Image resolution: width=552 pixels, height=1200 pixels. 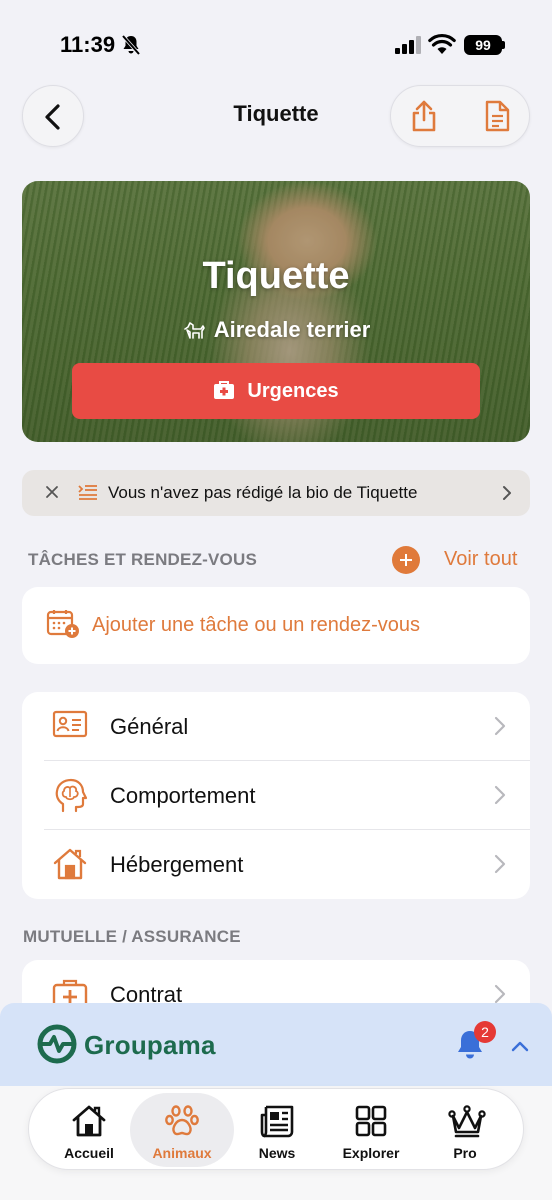 I want to click on menu-item-label: Comportement, so click(x=183, y=795).